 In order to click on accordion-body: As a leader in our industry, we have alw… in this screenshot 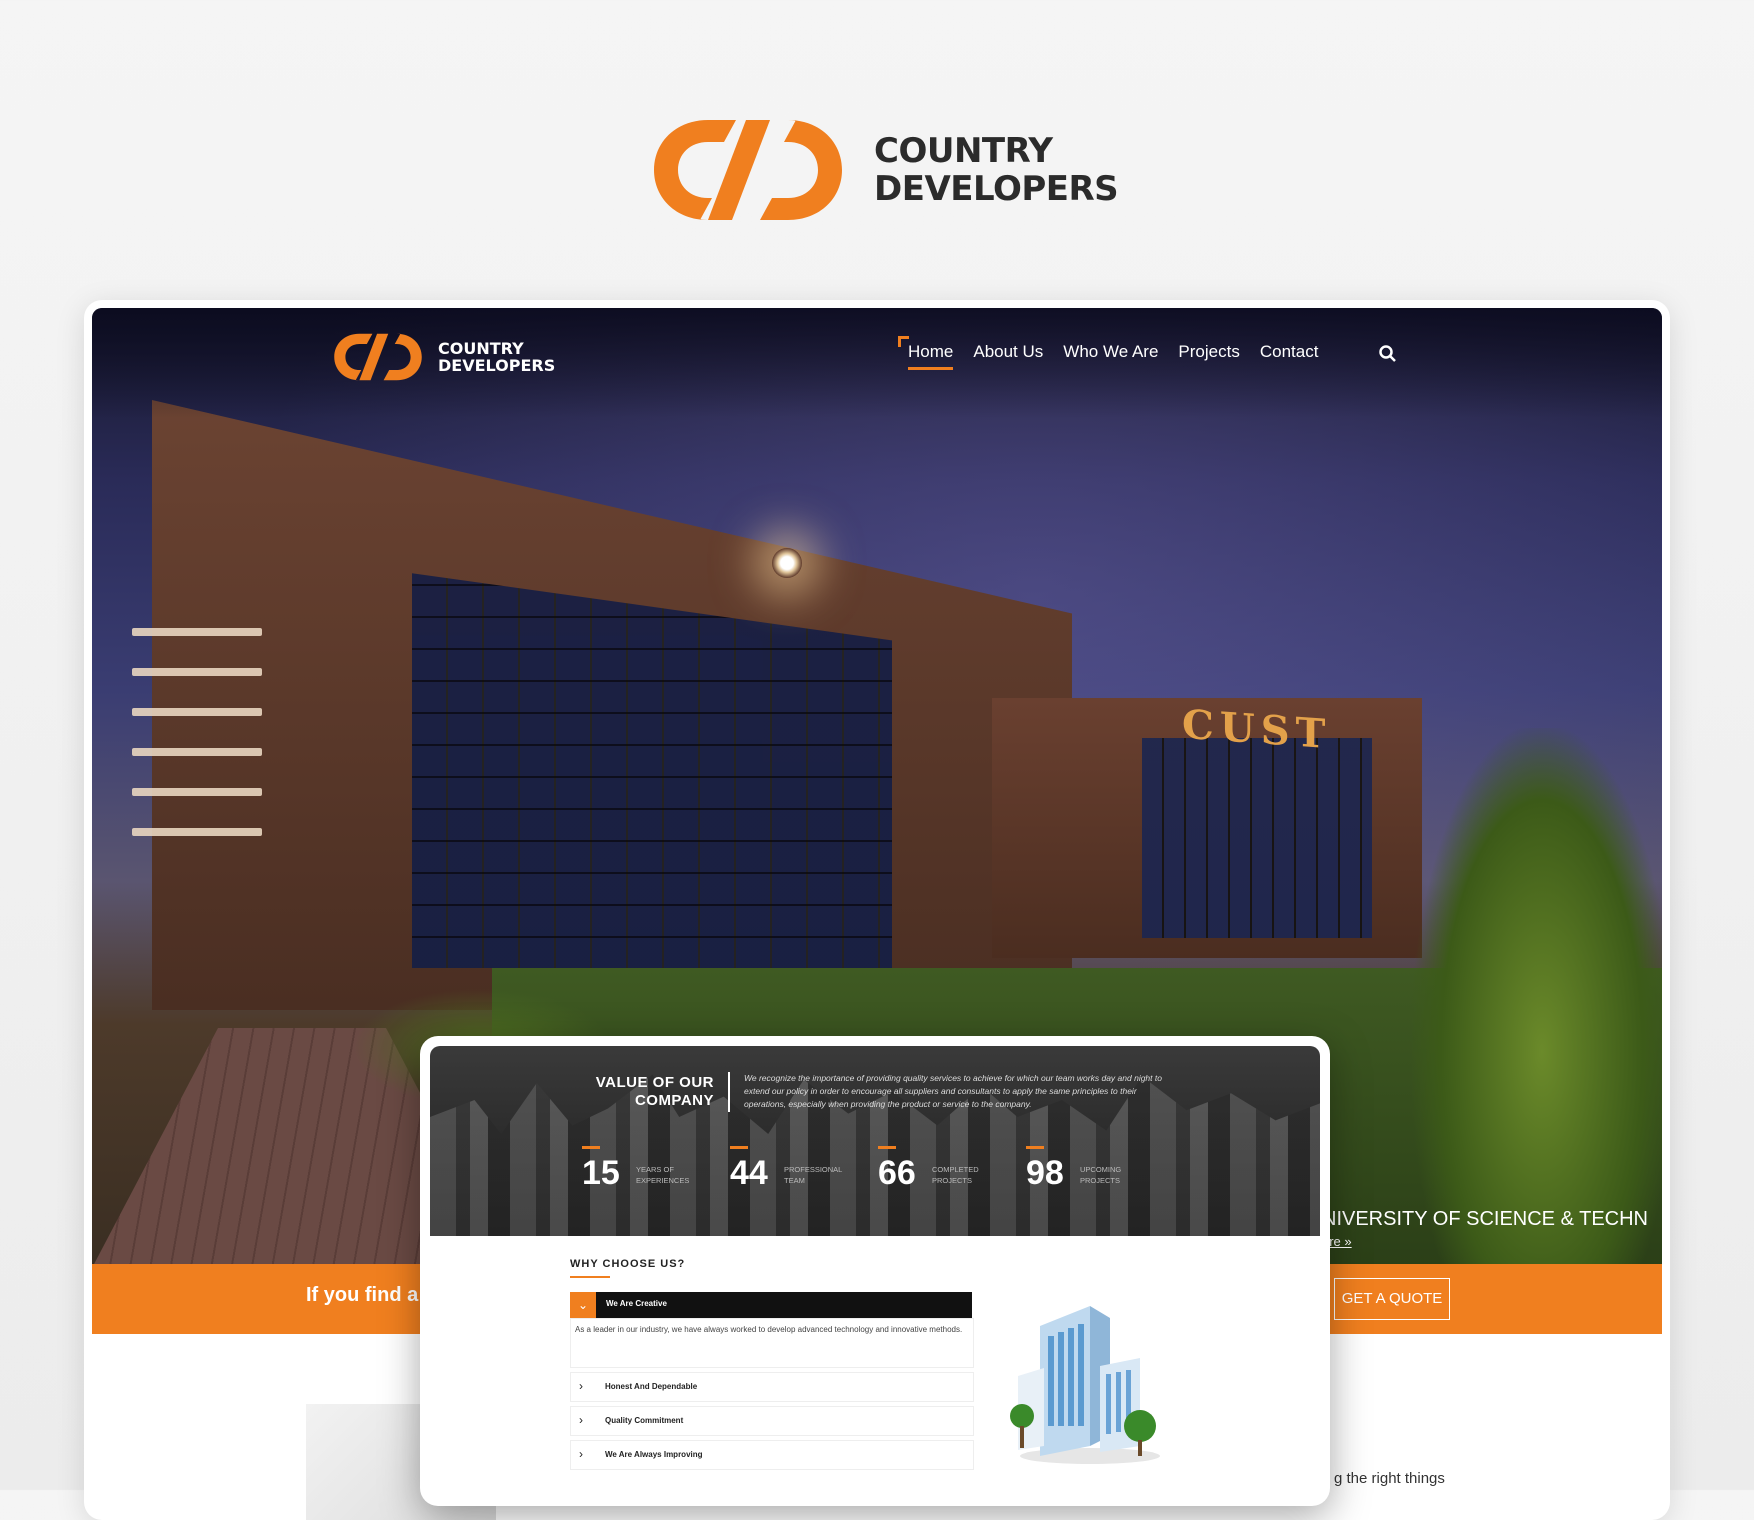, I will do `click(772, 1343)`.